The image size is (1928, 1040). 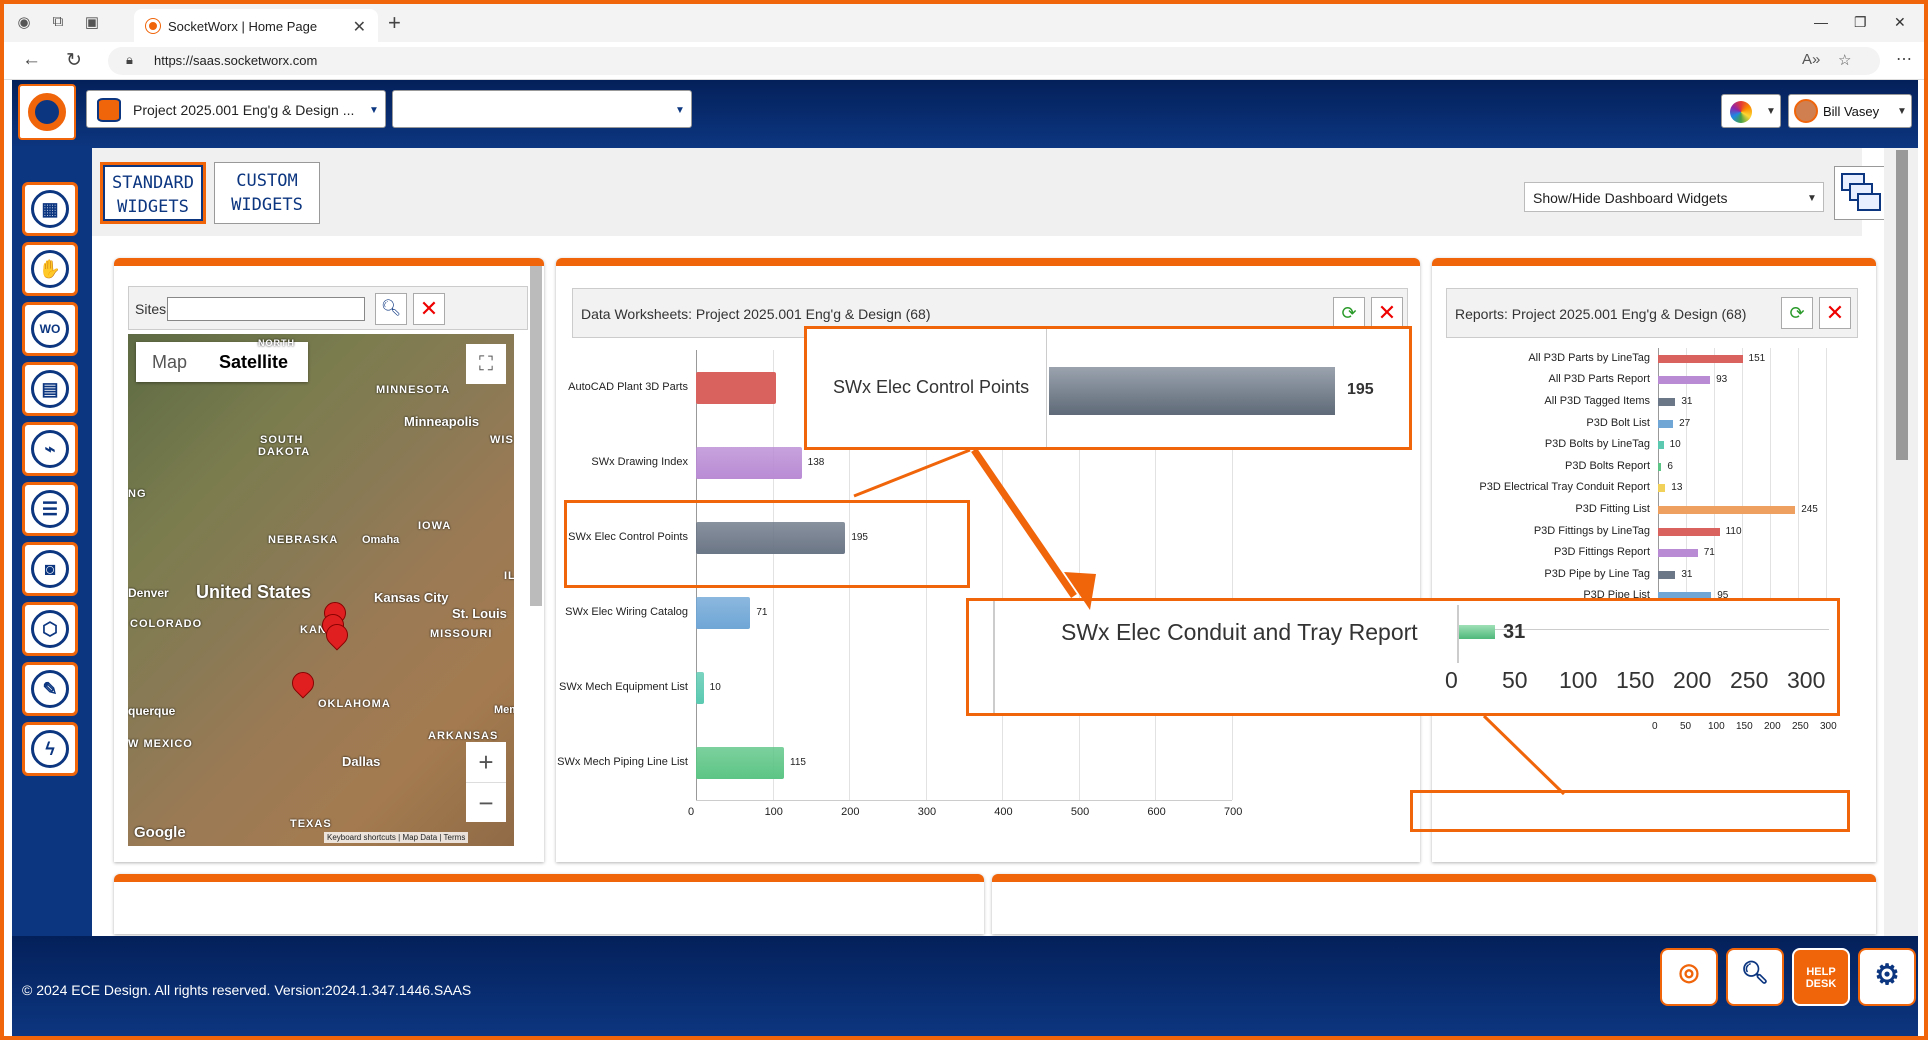 I want to click on map-label: MISSOURI, so click(x=461, y=634).